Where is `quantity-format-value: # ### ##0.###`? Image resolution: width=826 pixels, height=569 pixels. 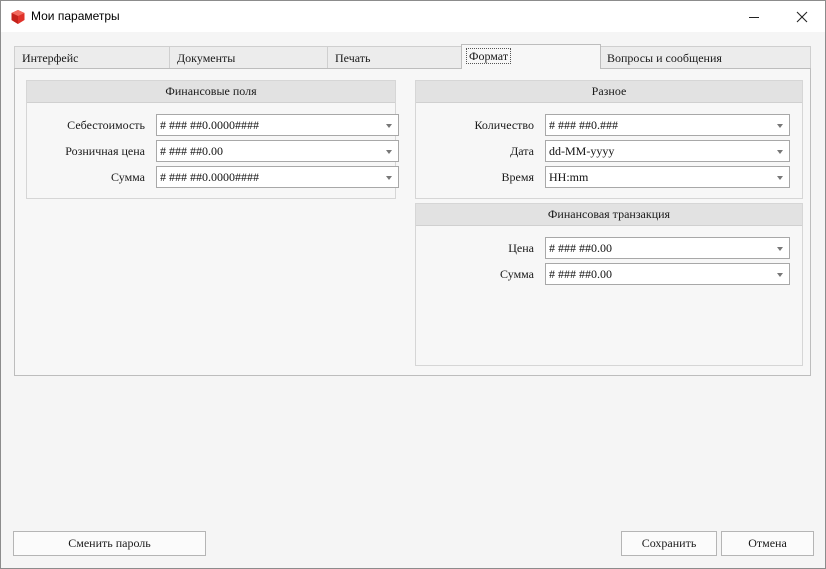 quantity-format-value: # ### ##0.### is located at coordinates (583, 125).